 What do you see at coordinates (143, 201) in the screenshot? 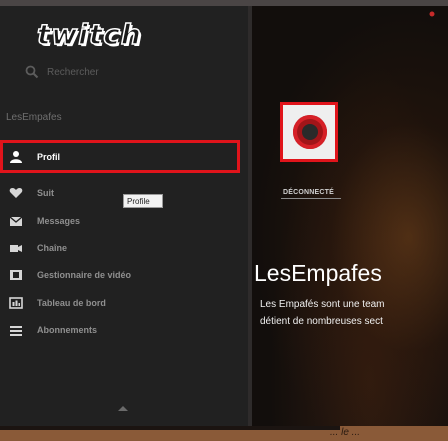
I see `tooltip: Profile` at bounding box center [143, 201].